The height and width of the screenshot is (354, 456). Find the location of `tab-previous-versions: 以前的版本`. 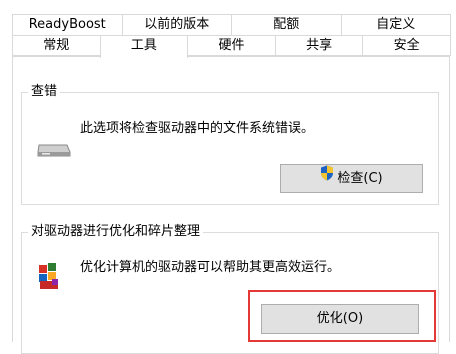

tab-previous-versions: 以前的版本 is located at coordinates (176, 24).